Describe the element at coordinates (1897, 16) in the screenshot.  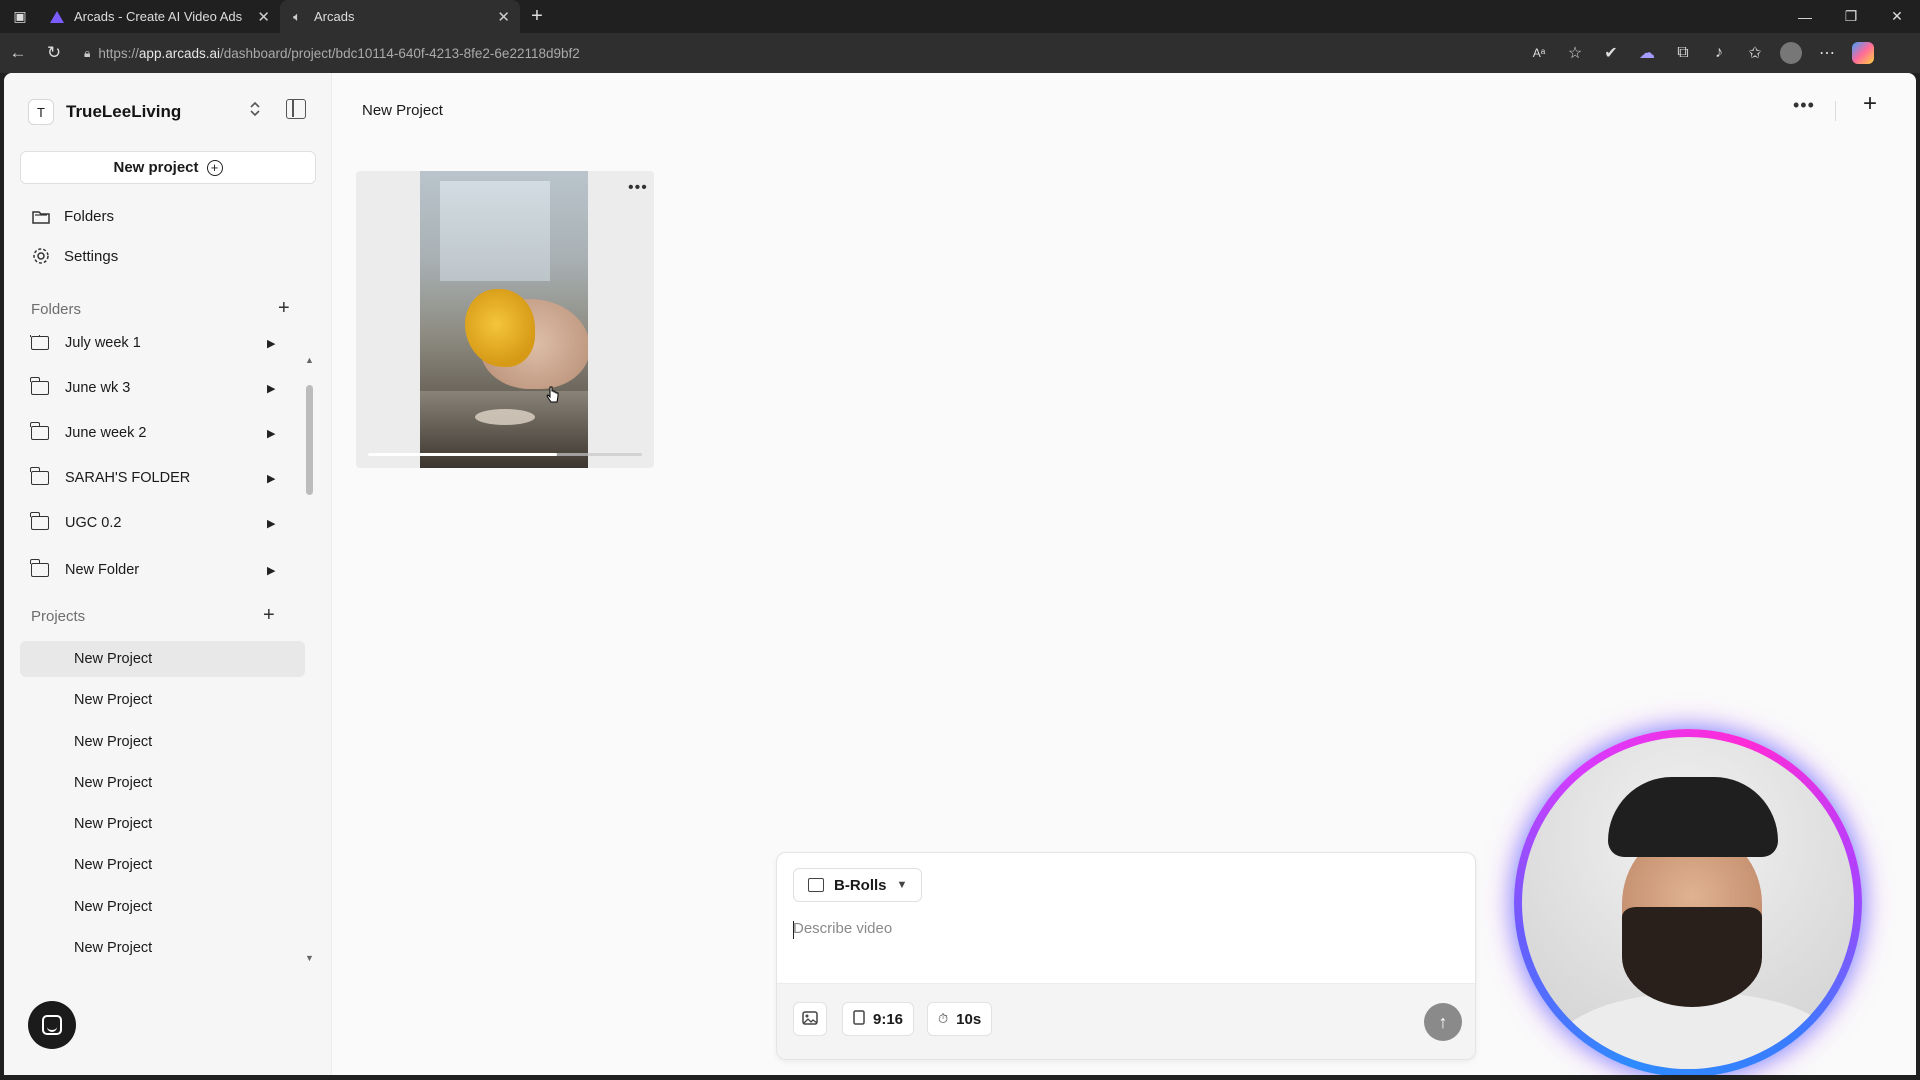
I see `close-window-icon: ✕` at that location.